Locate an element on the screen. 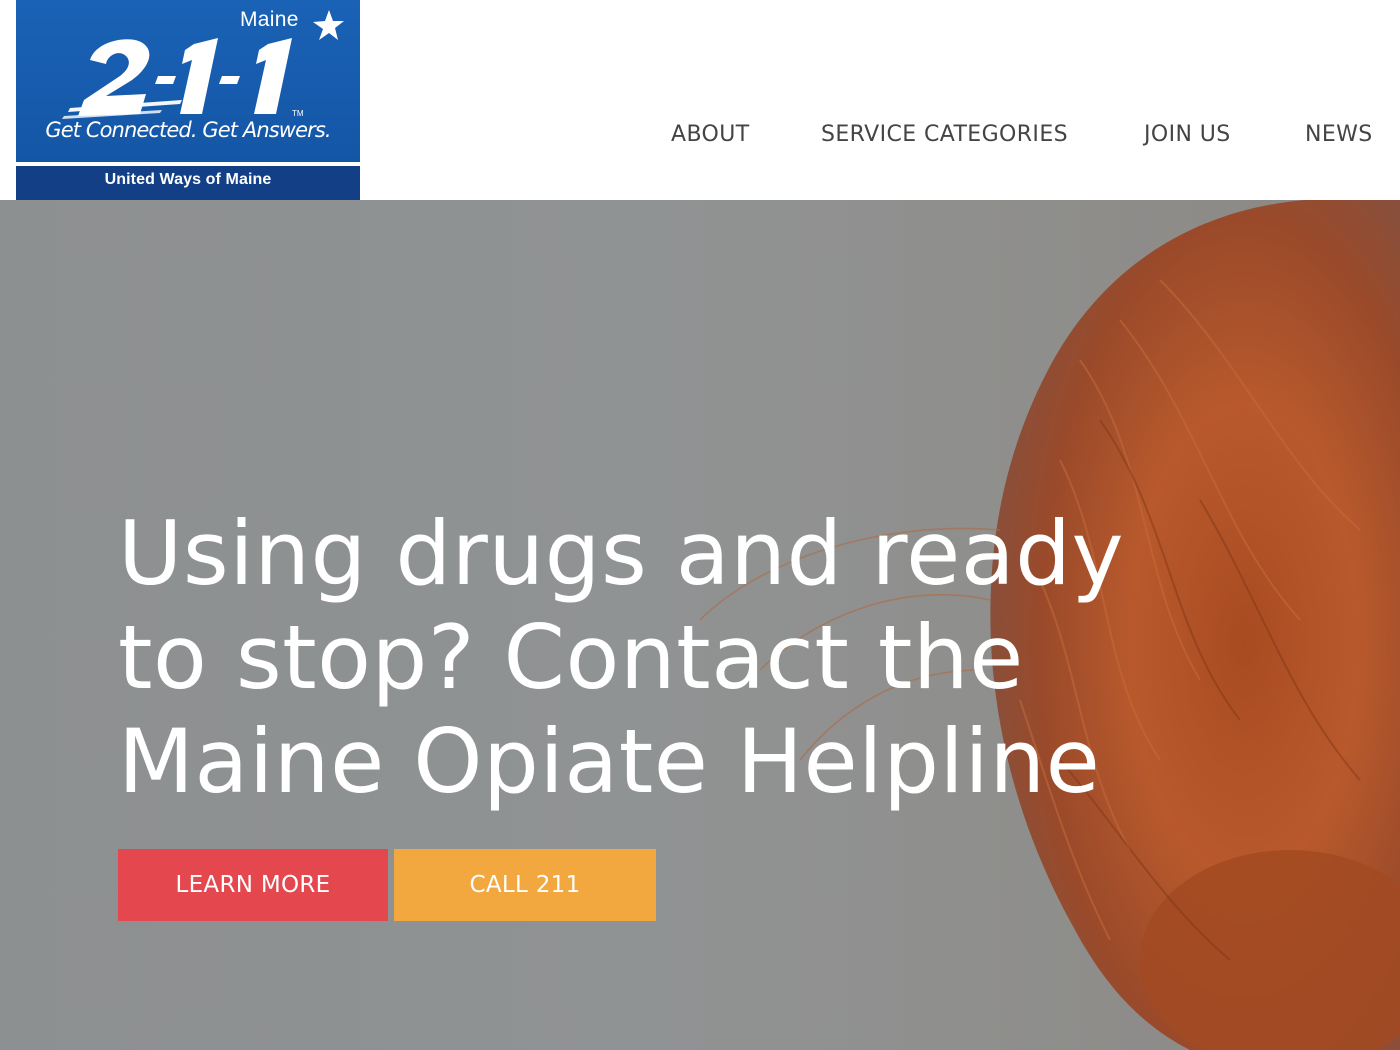 Image resolution: width=1400 pixels, height=1050 pixels. nav-item-news: NEWS is located at coordinates (1339, 134).